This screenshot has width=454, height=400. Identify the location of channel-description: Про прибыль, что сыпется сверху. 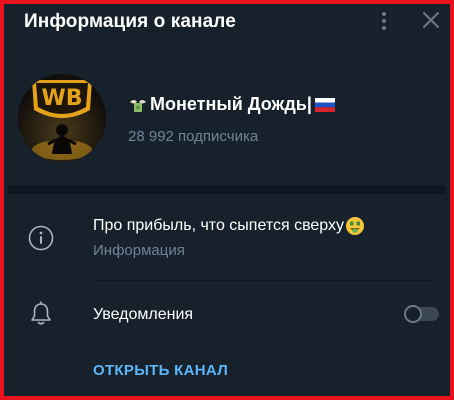
(229, 226).